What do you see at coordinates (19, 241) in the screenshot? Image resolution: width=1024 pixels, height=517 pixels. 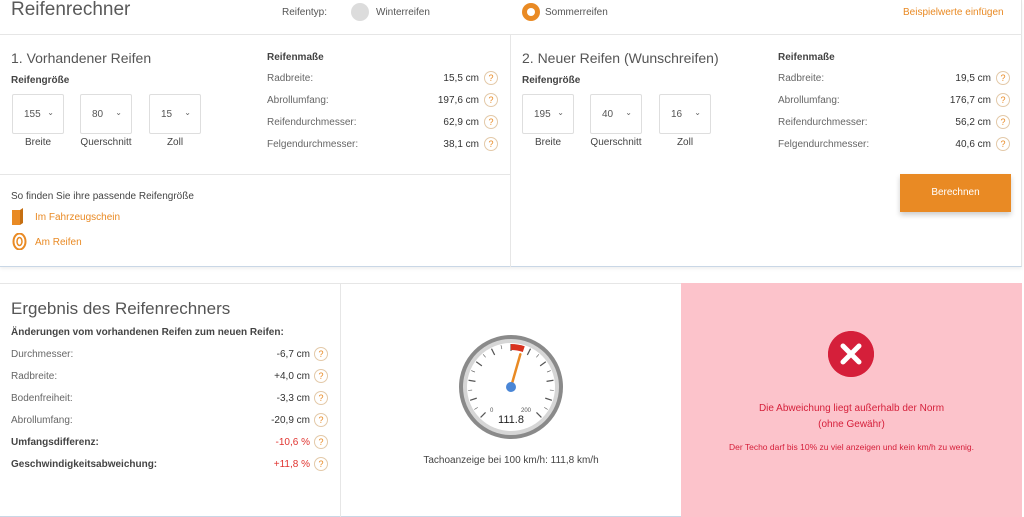 I see `tyre-icon` at bounding box center [19, 241].